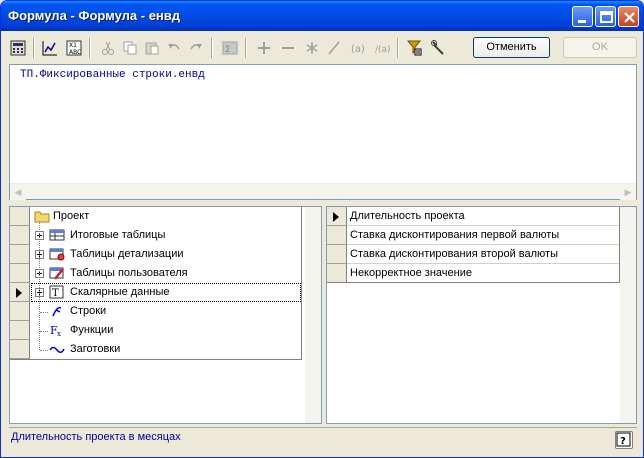 The width and height of the screenshot is (644, 458). What do you see at coordinates (96, 437) in the screenshot?
I see `status-text: Длительность проекта в месяцах` at bounding box center [96, 437].